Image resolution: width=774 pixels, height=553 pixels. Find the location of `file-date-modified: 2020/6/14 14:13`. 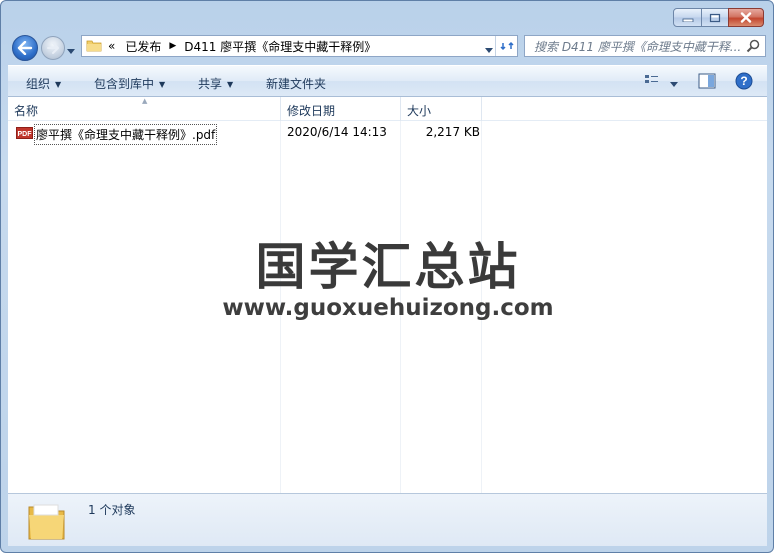

file-date-modified: 2020/6/14 14:13 is located at coordinates (337, 132).